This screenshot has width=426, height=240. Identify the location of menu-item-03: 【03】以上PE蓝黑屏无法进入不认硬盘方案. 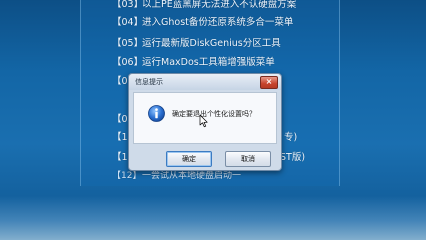
(204, 6).